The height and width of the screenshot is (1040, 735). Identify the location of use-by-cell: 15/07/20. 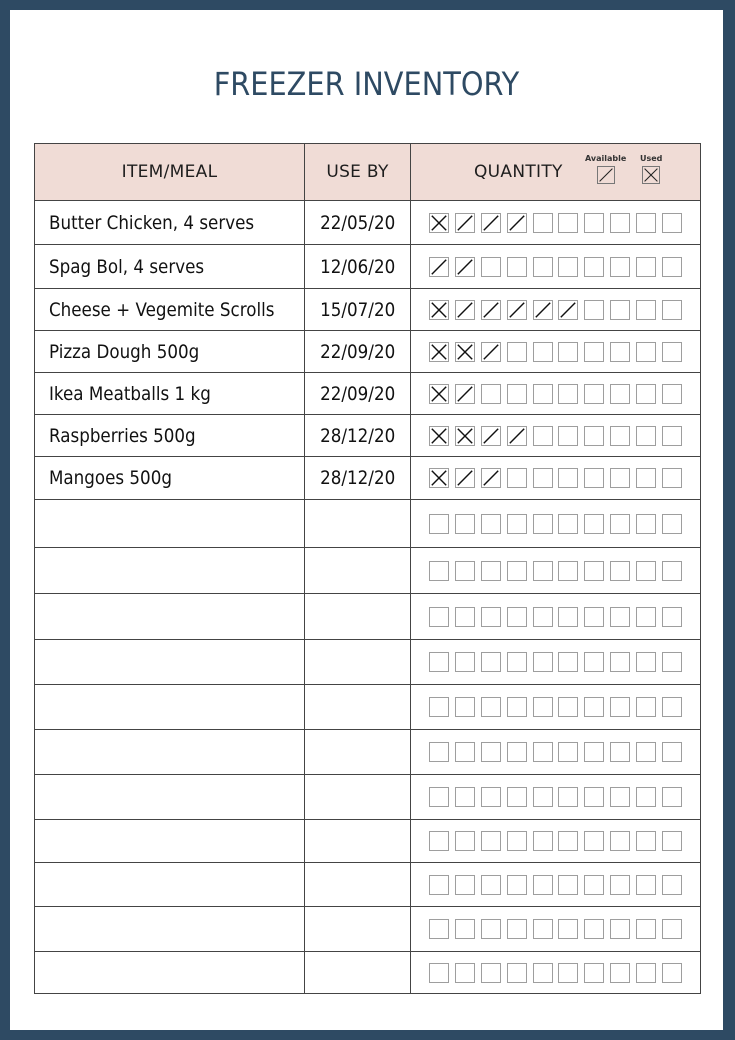
(357, 309).